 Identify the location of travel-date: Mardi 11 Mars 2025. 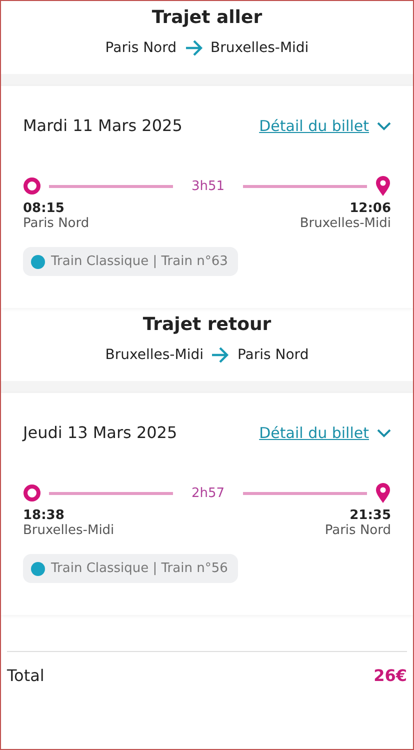
(102, 125).